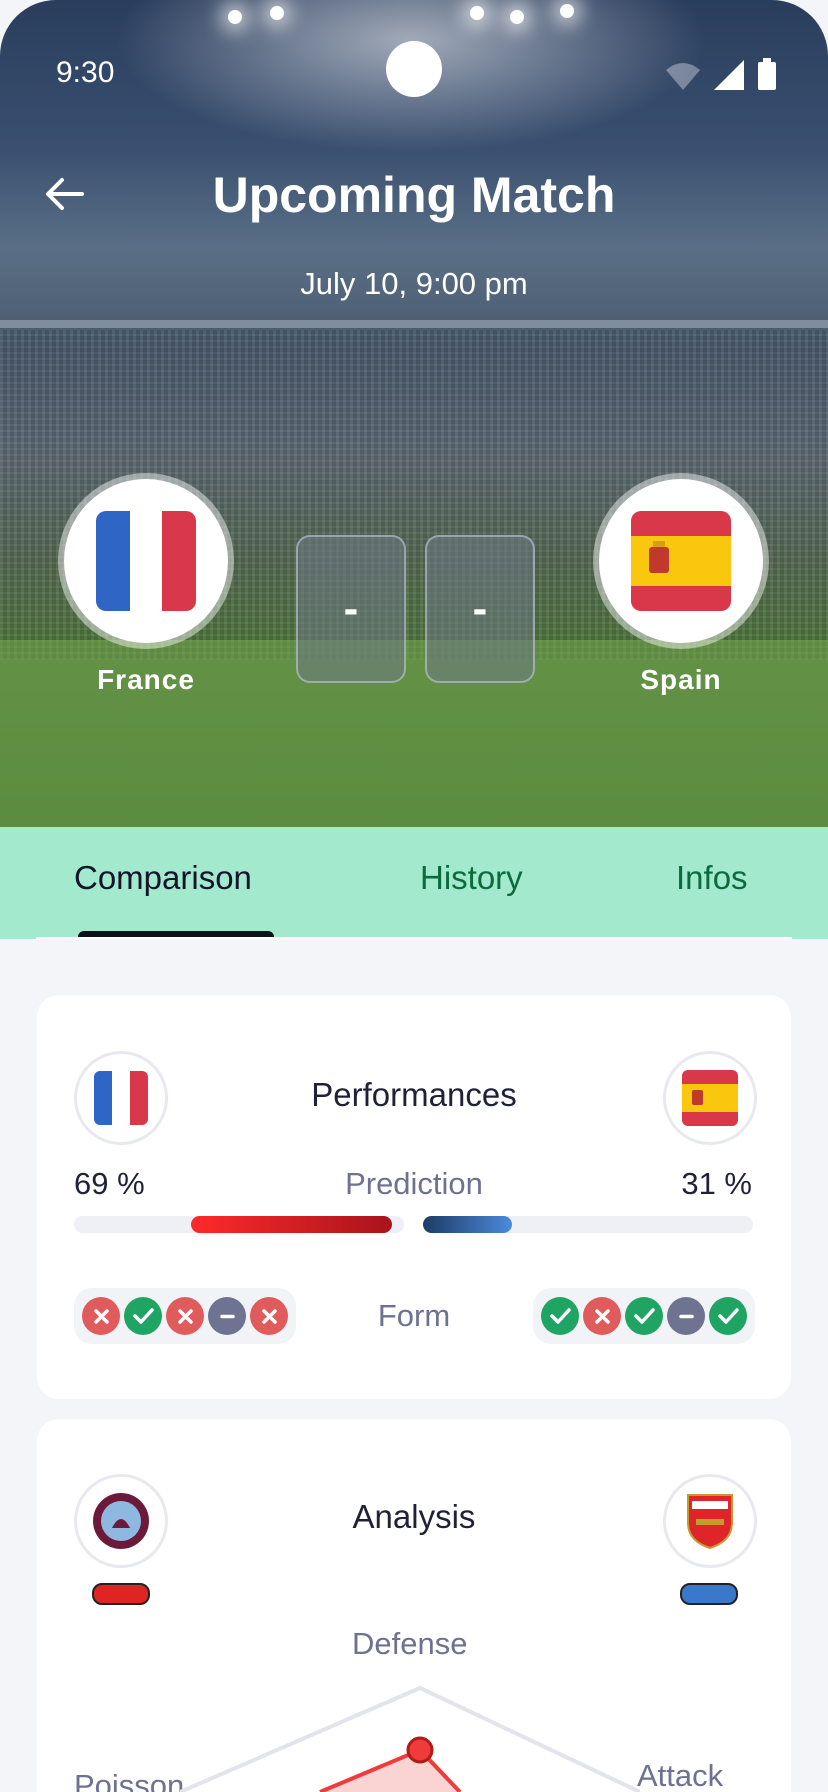 The width and height of the screenshot is (828, 1792). What do you see at coordinates (351, 609) in the screenshot?
I see `home-score: -` at bounding box center [351, 609].